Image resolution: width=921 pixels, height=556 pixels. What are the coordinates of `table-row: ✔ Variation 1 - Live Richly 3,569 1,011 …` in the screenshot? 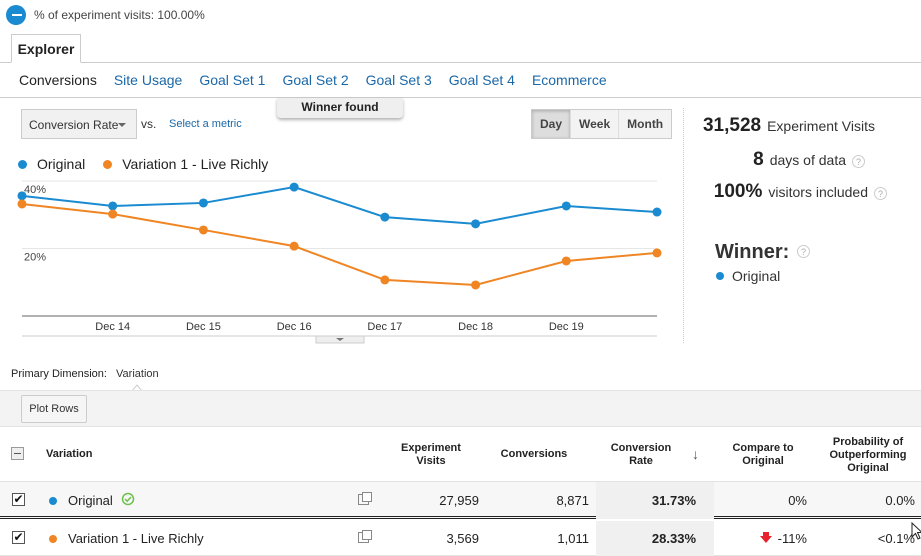 It's located at (460, 538).